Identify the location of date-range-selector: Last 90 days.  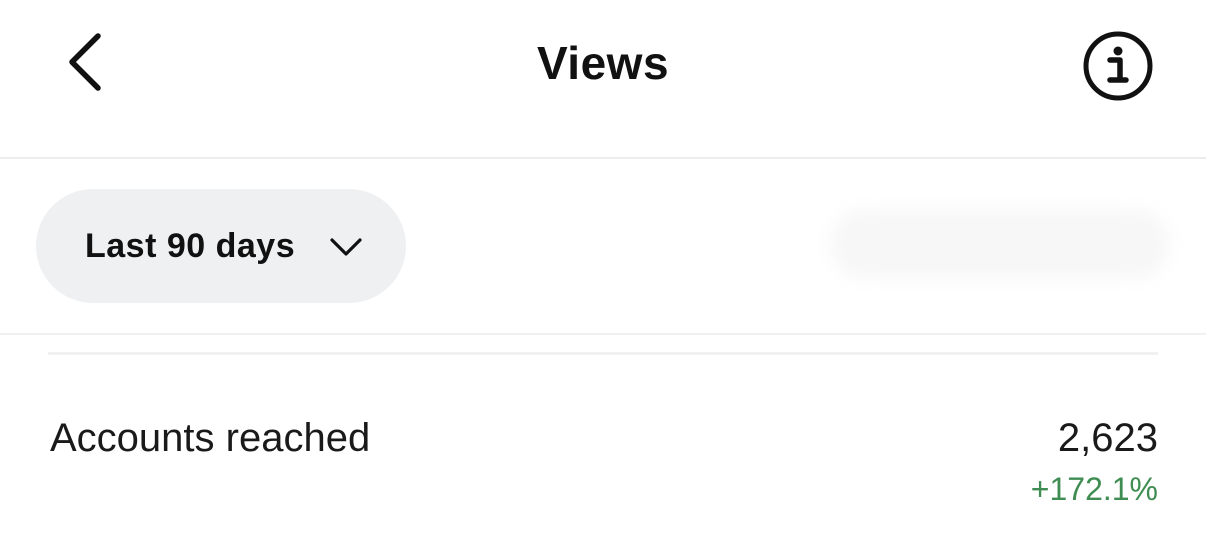
(221, 246).